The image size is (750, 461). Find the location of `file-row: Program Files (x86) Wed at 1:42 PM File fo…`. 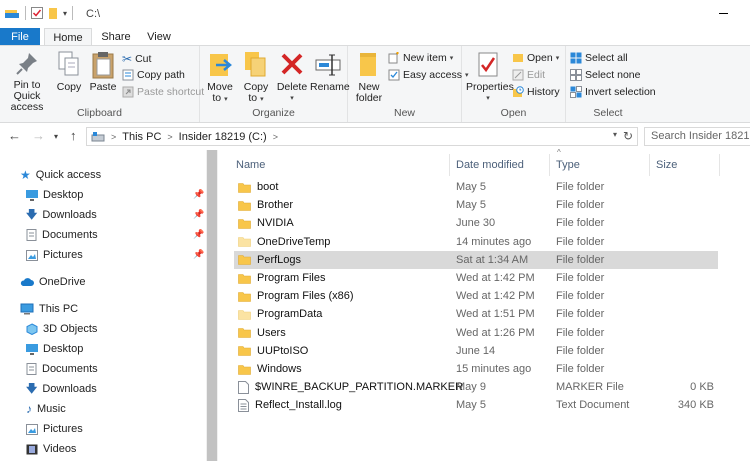

file-row: Program Files (x86) Wed at 1:42 PM File fo… is located at coordinates (476, 296).